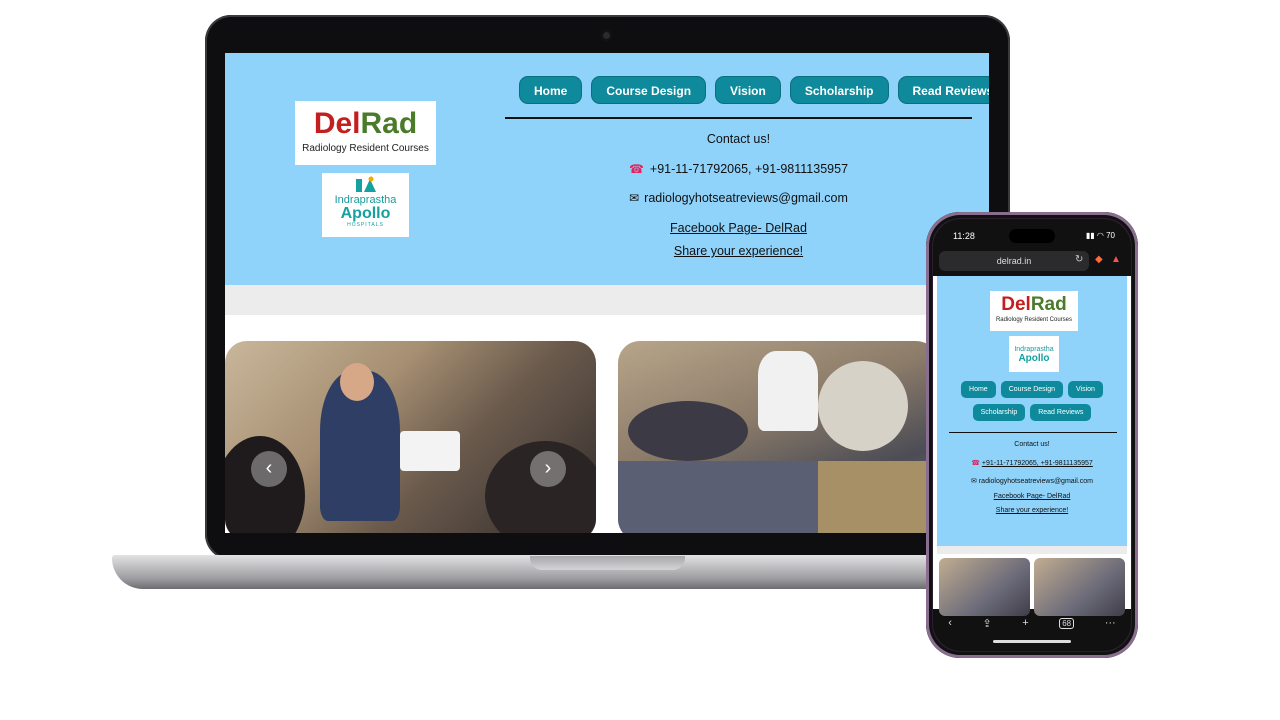  I want to click on apollo-emblem-icon, so click(365, 184).